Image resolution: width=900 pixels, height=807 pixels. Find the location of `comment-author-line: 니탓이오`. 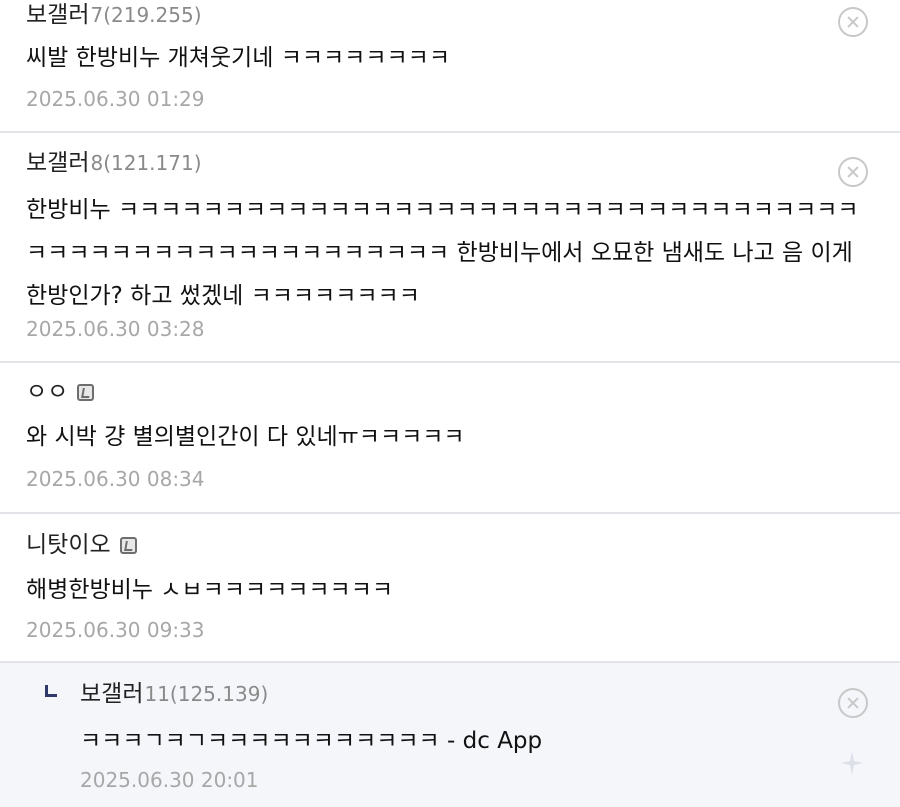

comment-author-line: 니탓이오 is located at coordinates (81, 545).